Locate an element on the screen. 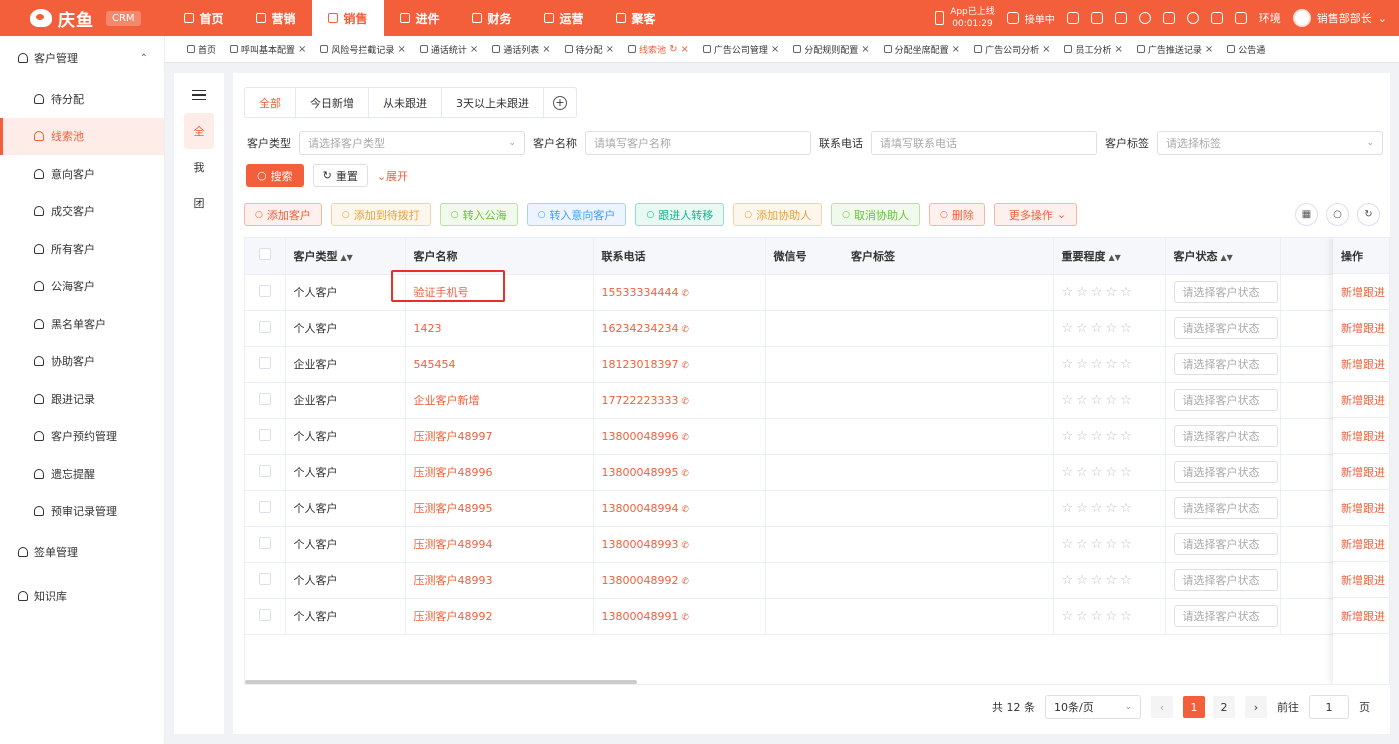  prev-page-button: ‹ is located at coordinates (1162, 707).